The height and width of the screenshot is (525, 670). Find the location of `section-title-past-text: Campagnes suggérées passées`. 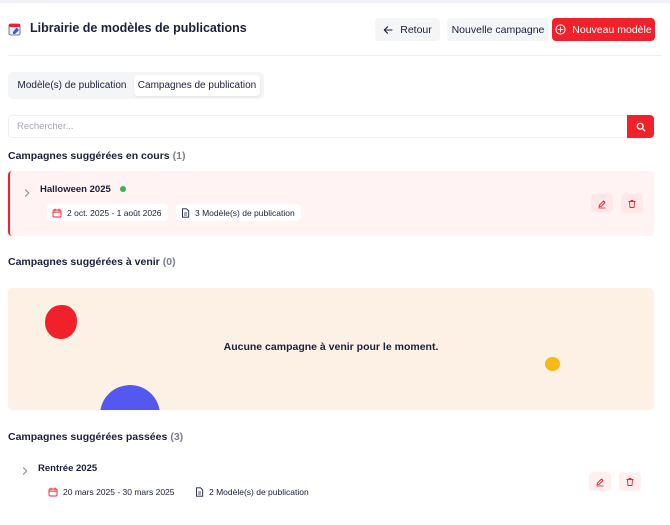

section-title-past-text: Campagnes suggérées passées is located at coordinates (88, 437).